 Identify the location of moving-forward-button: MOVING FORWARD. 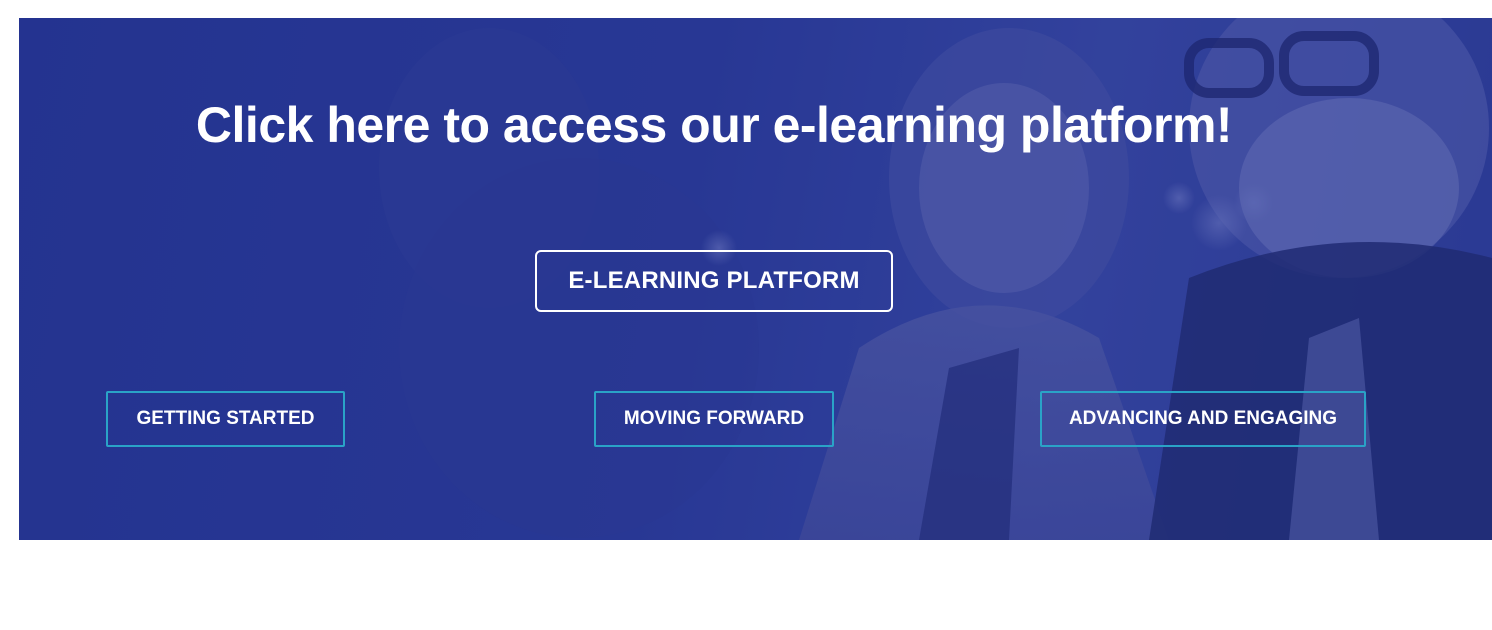
(714, 419).